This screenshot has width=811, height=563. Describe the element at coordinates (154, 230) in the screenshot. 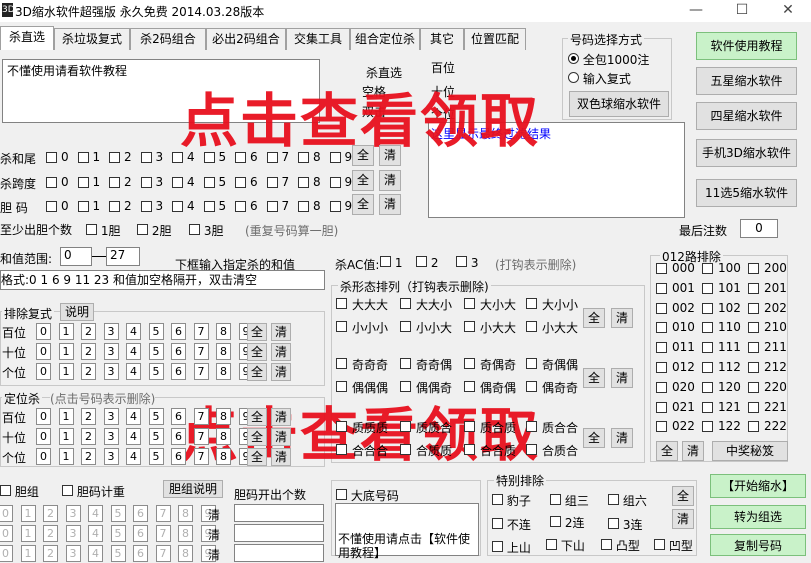

I see `dan-2-checkbox: 2胆` at that location.